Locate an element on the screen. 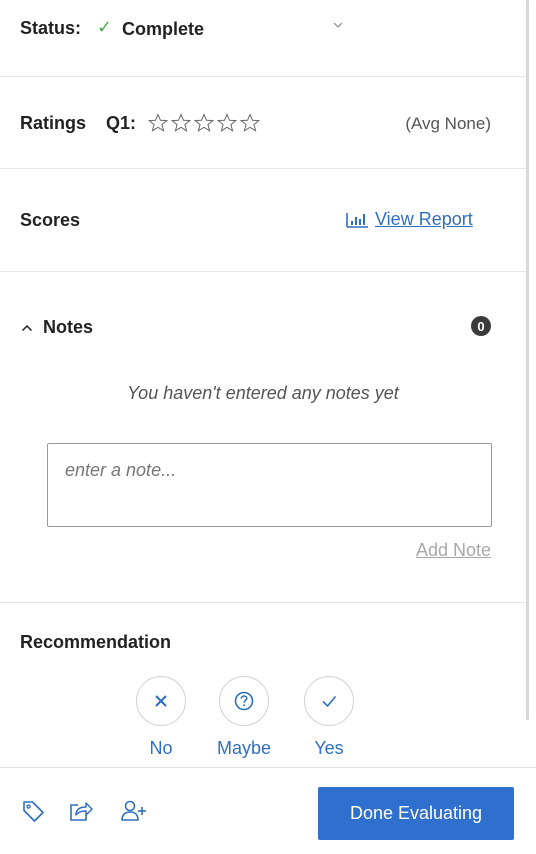  check-icon: ✓ is located at coordinates (105, 27).